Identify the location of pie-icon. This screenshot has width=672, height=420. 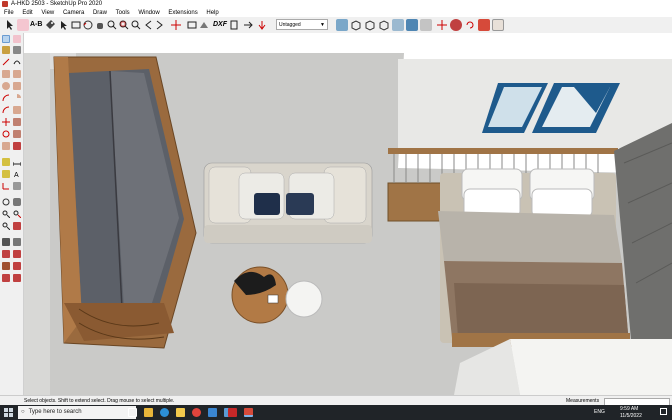
(17, 98).